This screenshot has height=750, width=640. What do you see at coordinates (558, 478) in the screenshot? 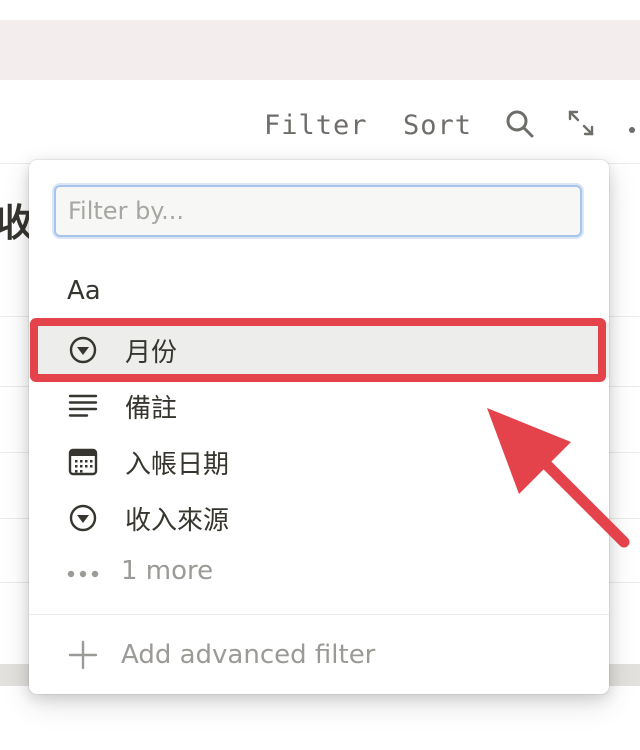
I see `annotation-arrow-icon` at bounding box center [558, 478].